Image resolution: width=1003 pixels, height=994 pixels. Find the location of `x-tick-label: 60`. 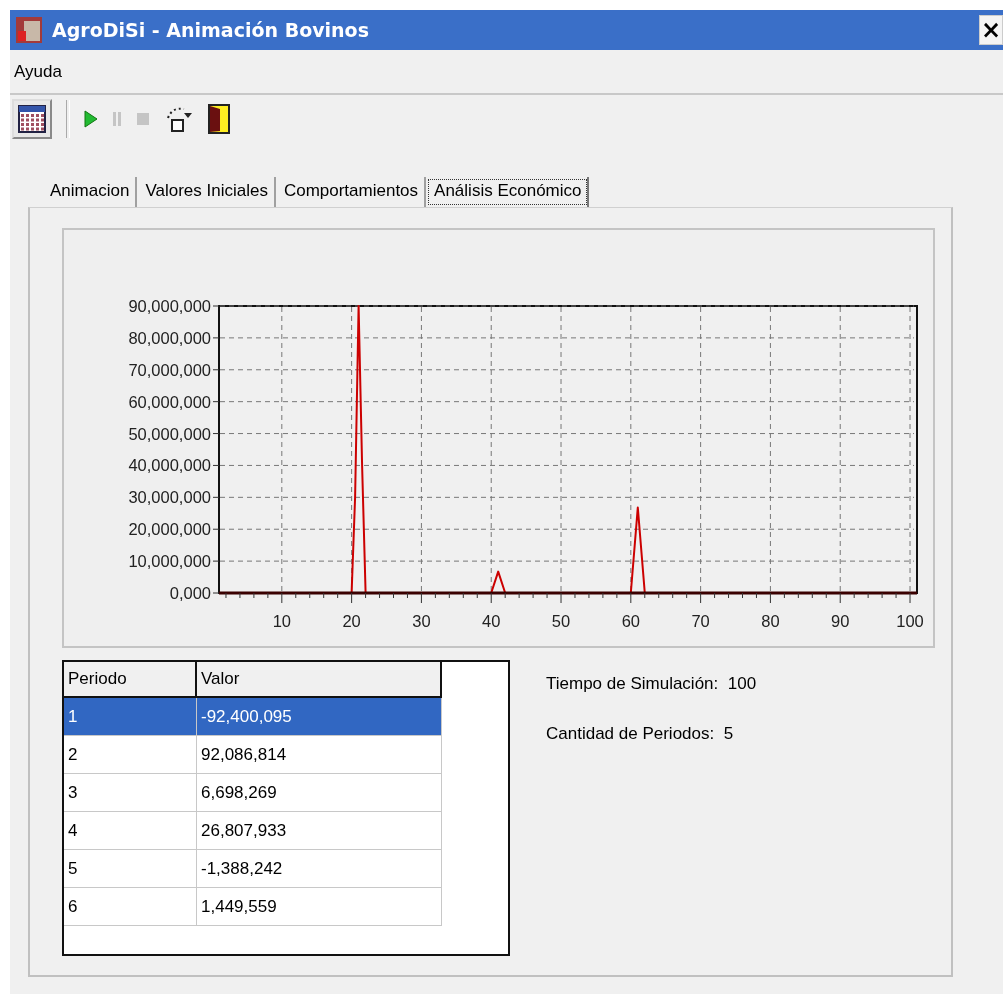

x-tick-label: 60 is located at coordinates (630, 621).